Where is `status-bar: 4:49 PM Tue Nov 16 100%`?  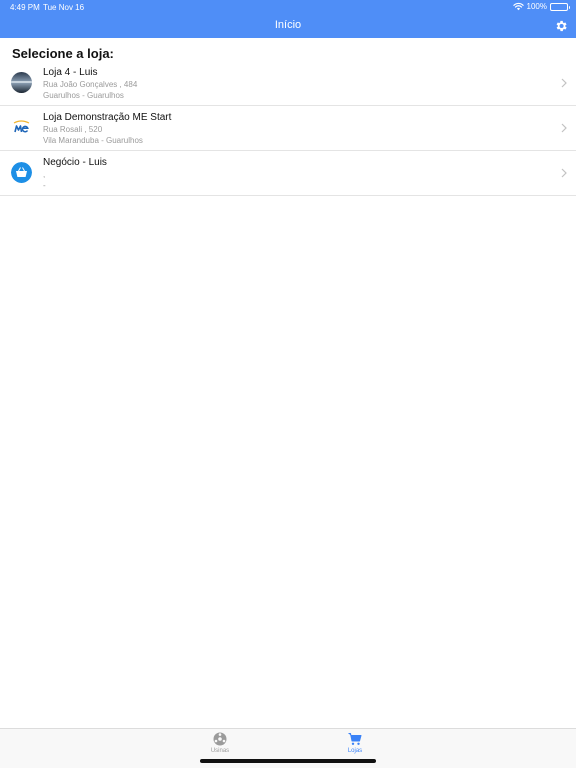
status-bar: 4:49 PM Tue Nov 16 100% is located at coordinates (288, 7).